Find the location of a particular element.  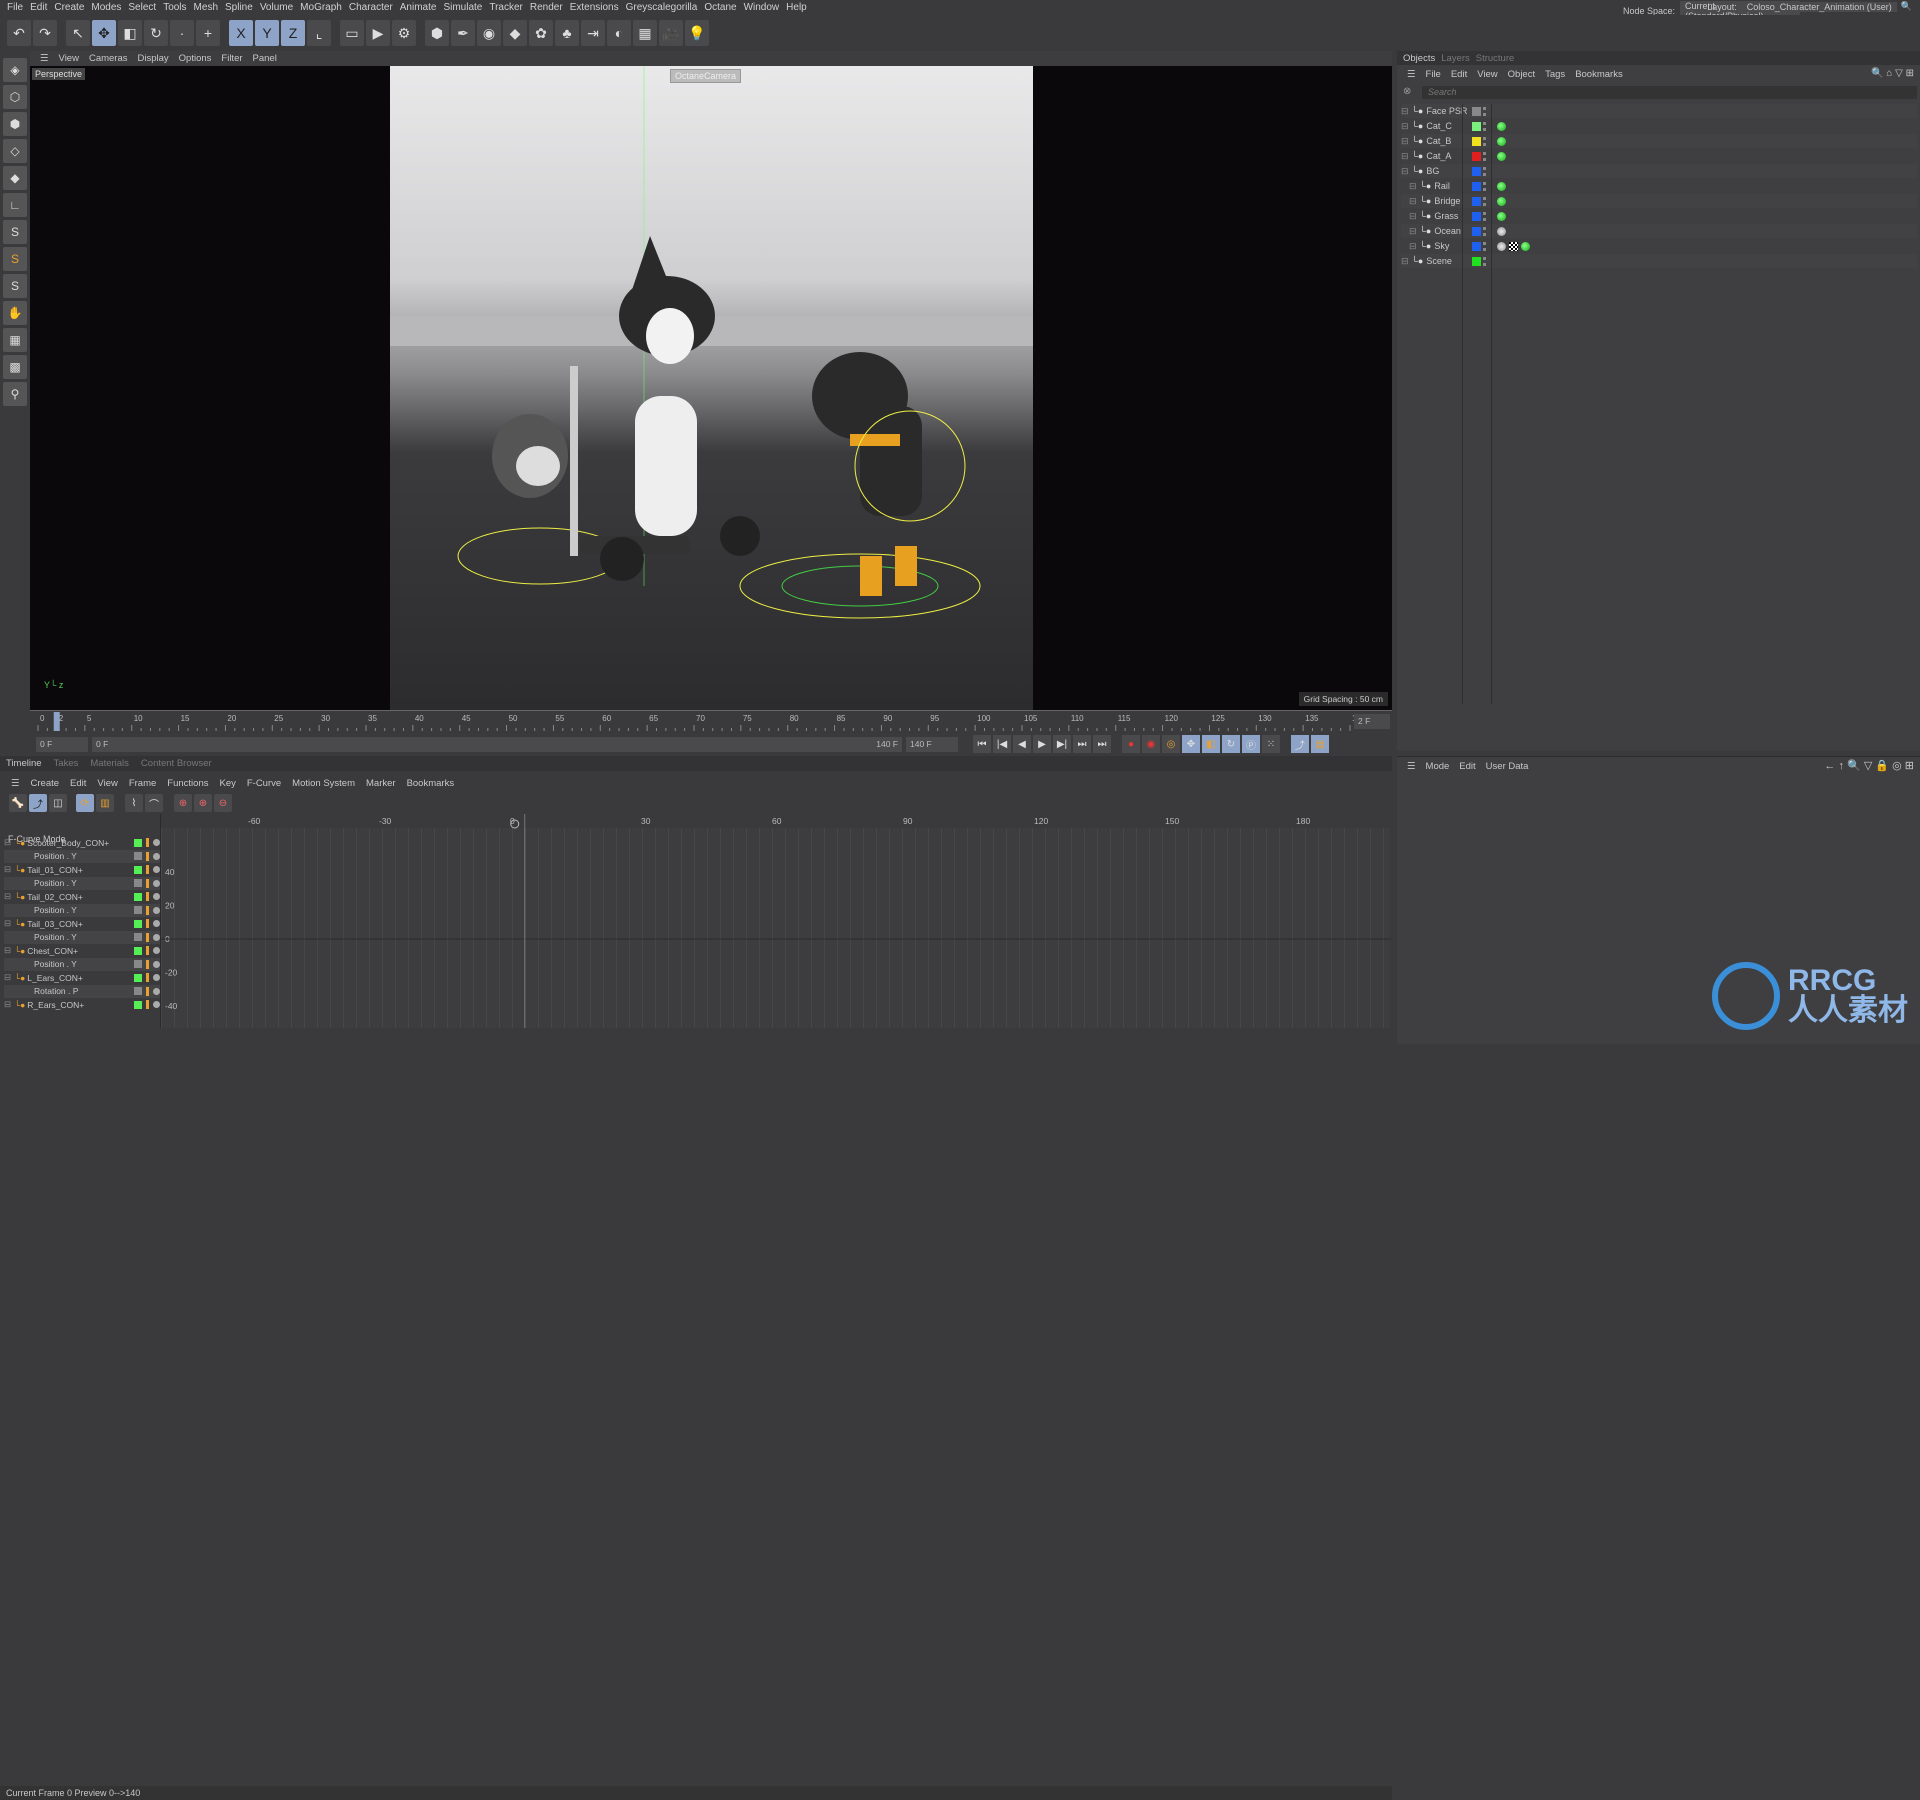

record-icon: ● is located at coordinates (1131, 744).